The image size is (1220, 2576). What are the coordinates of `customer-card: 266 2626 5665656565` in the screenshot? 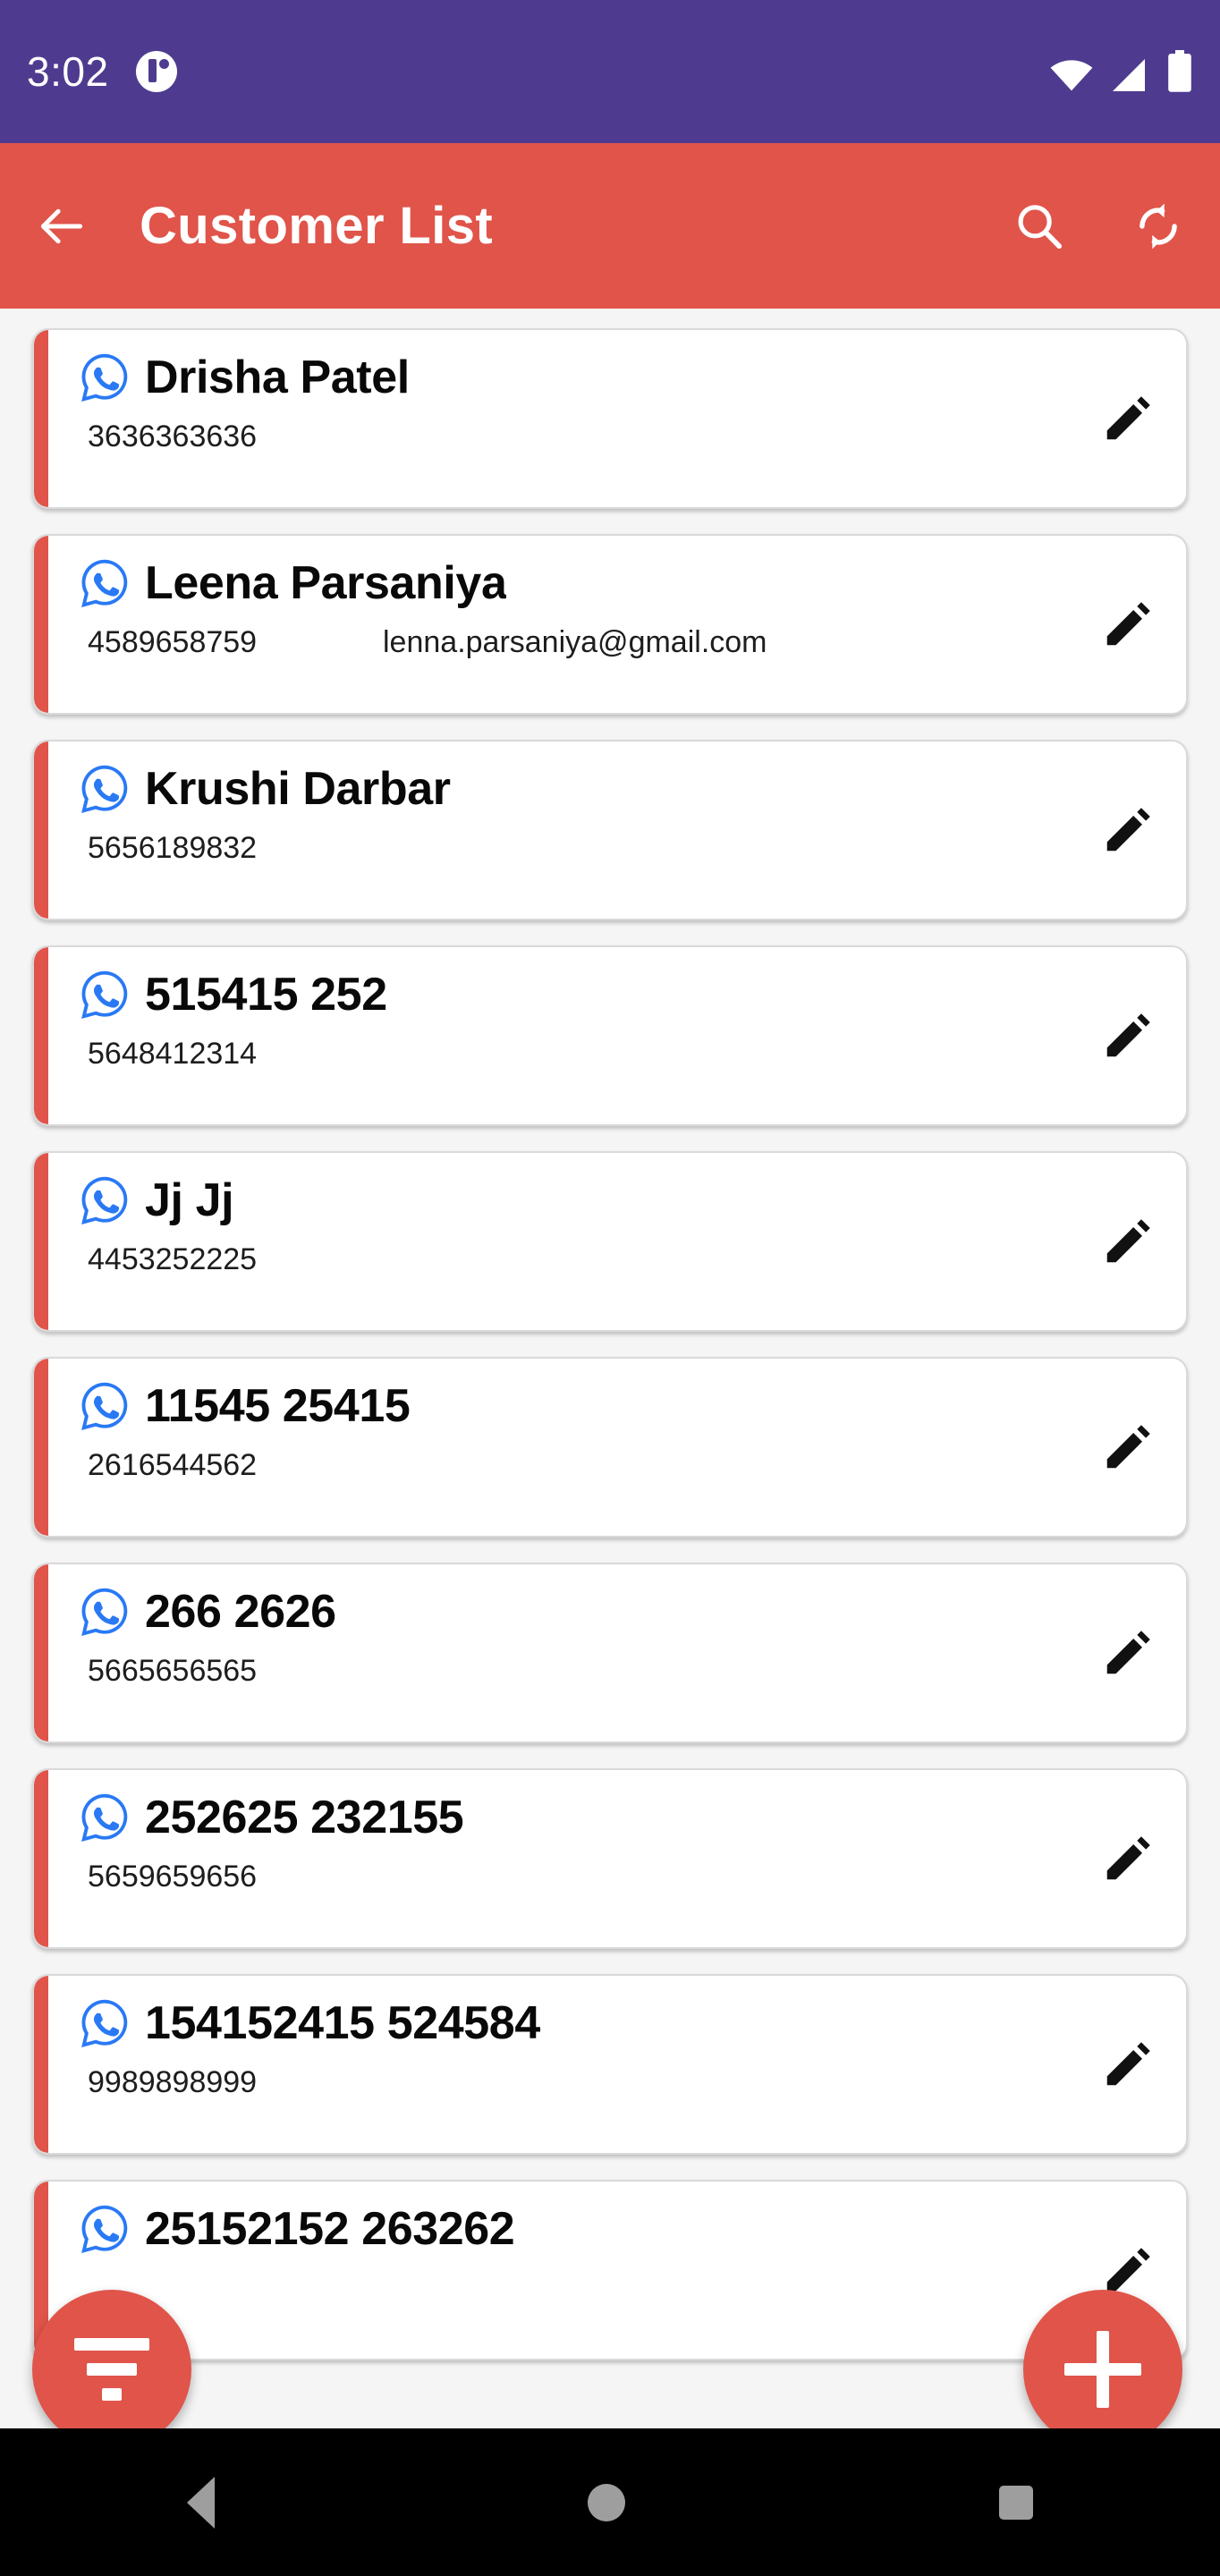 It's located at (610, 1653).